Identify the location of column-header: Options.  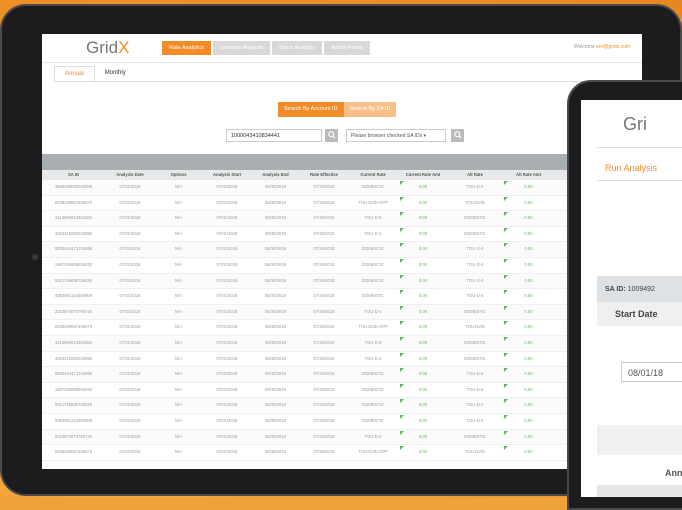
(178, 175).